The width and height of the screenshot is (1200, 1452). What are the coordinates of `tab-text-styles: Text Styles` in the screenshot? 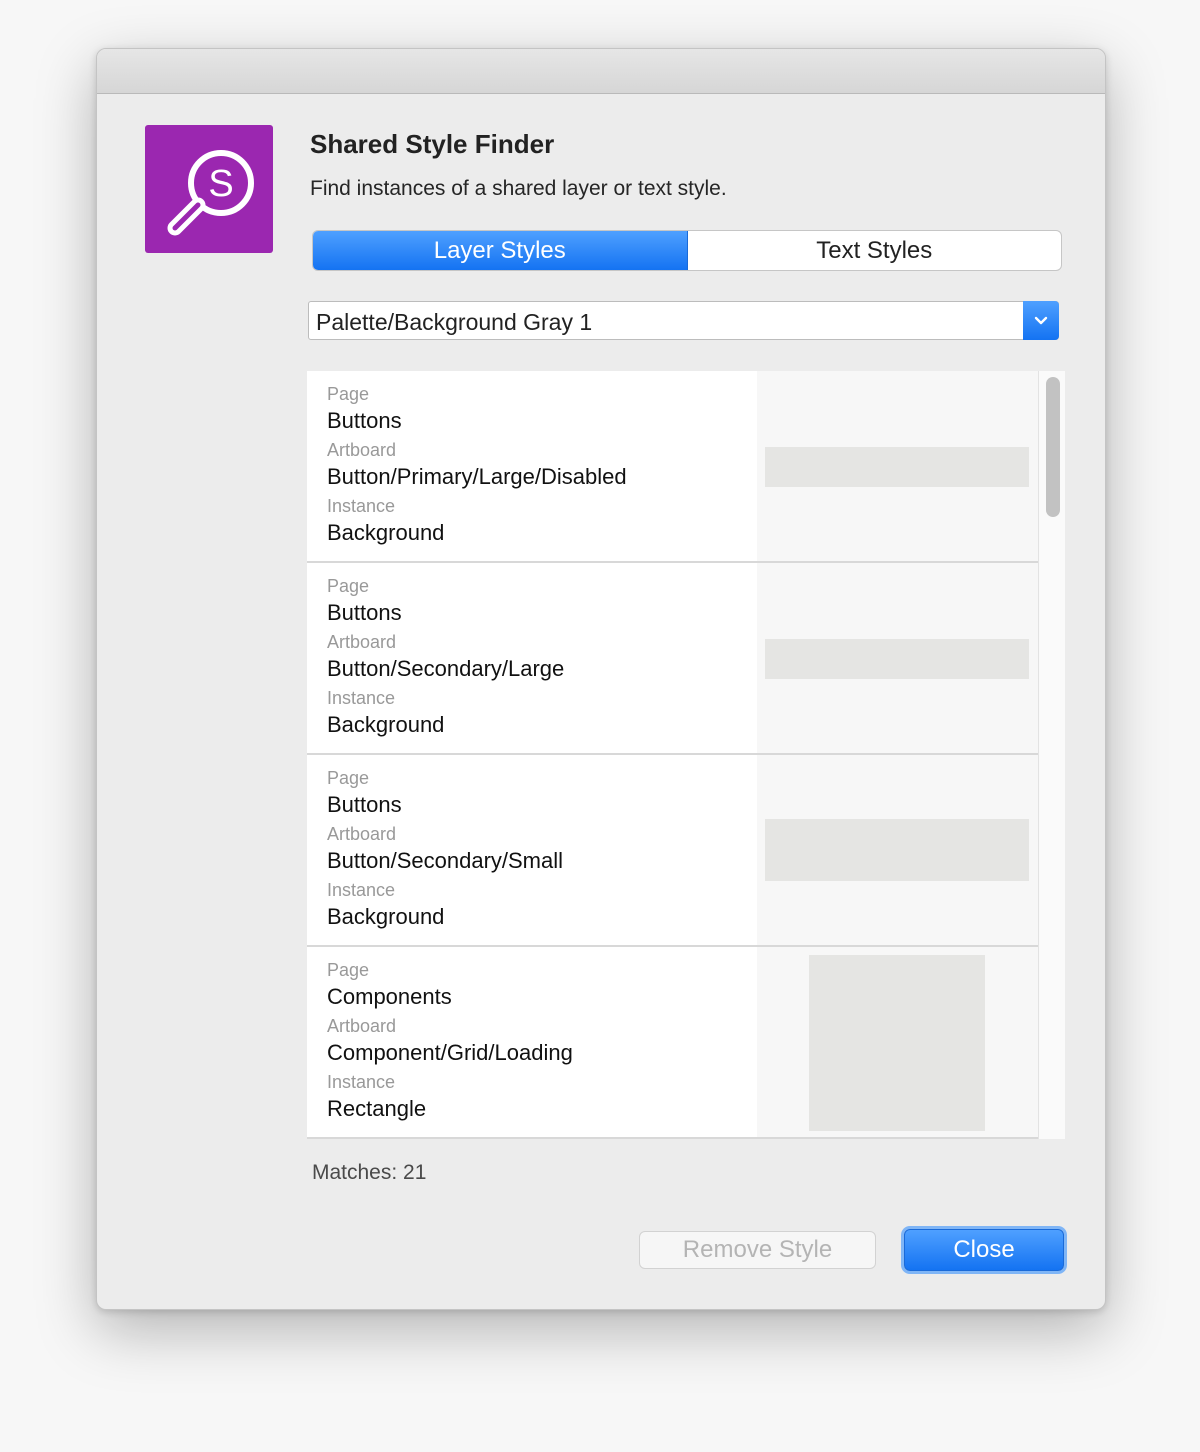 It's located at (875, 250).